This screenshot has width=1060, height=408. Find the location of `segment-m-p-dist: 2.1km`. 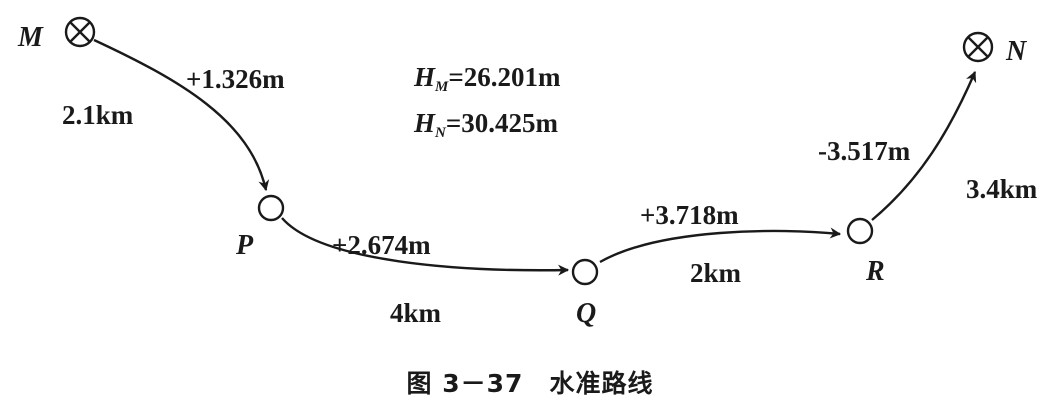

segment-m-p-dist: 2.1km is located at coordinates (98, 115).